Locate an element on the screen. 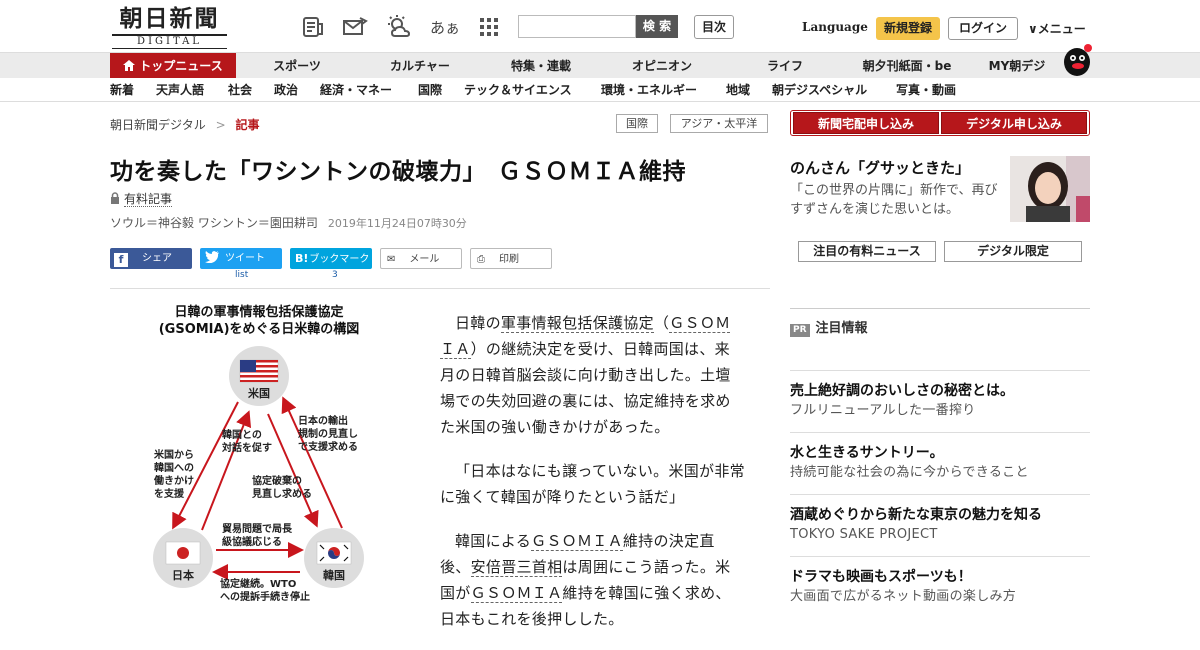 This screenshot has width=1200, height=650. nav-politics: 政治 is located at coordinates (286, 90).